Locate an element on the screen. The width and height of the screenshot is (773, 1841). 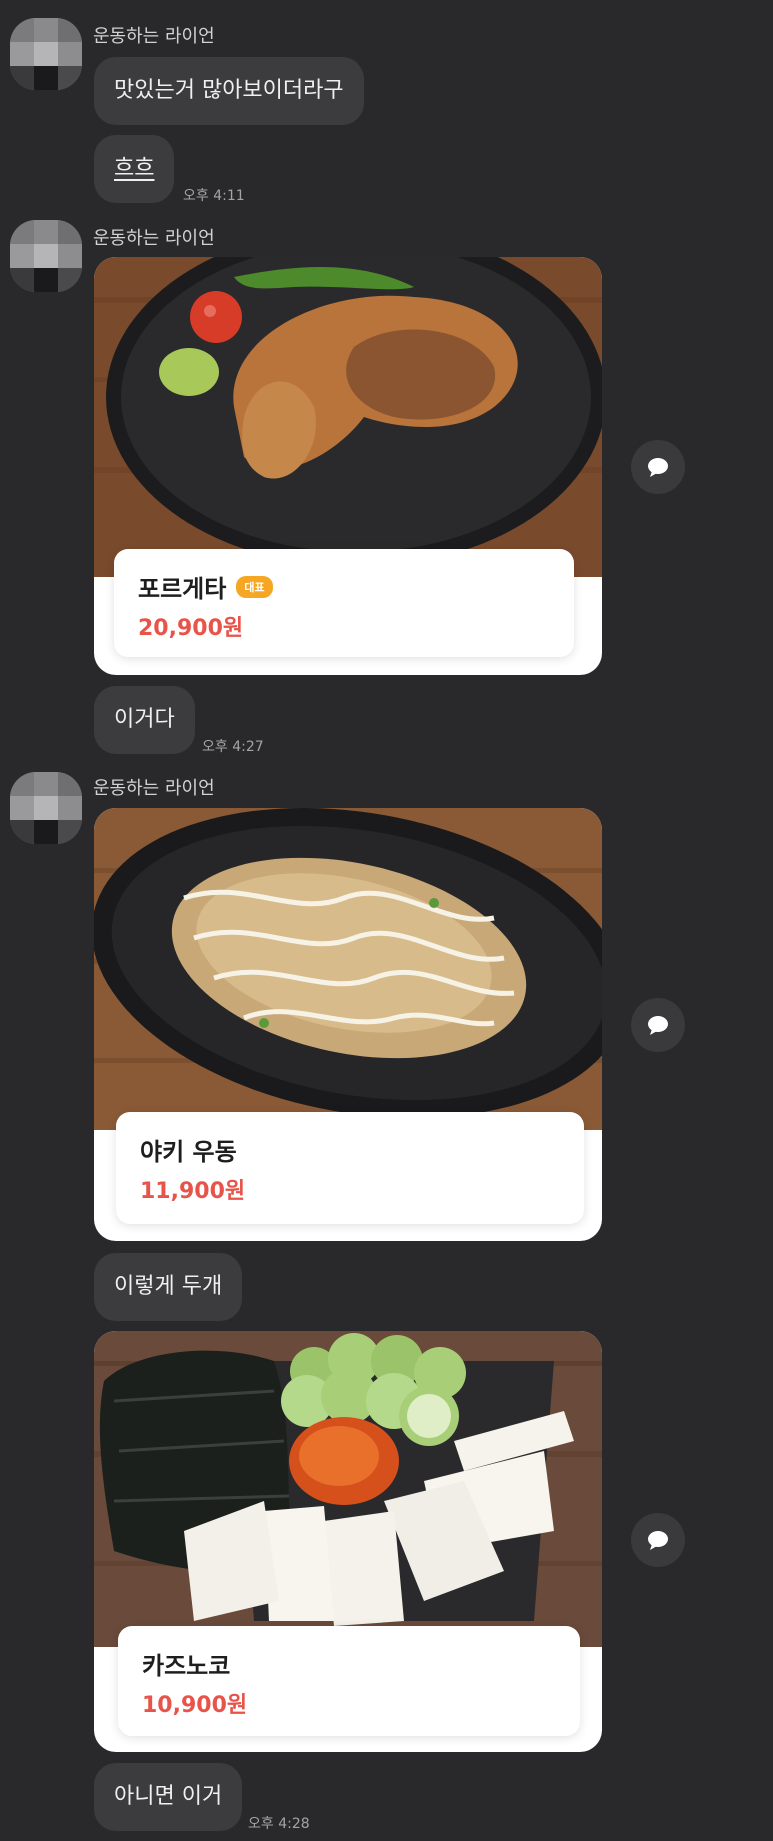
message-text: 흐흐 is located at coordinates (134, 168).